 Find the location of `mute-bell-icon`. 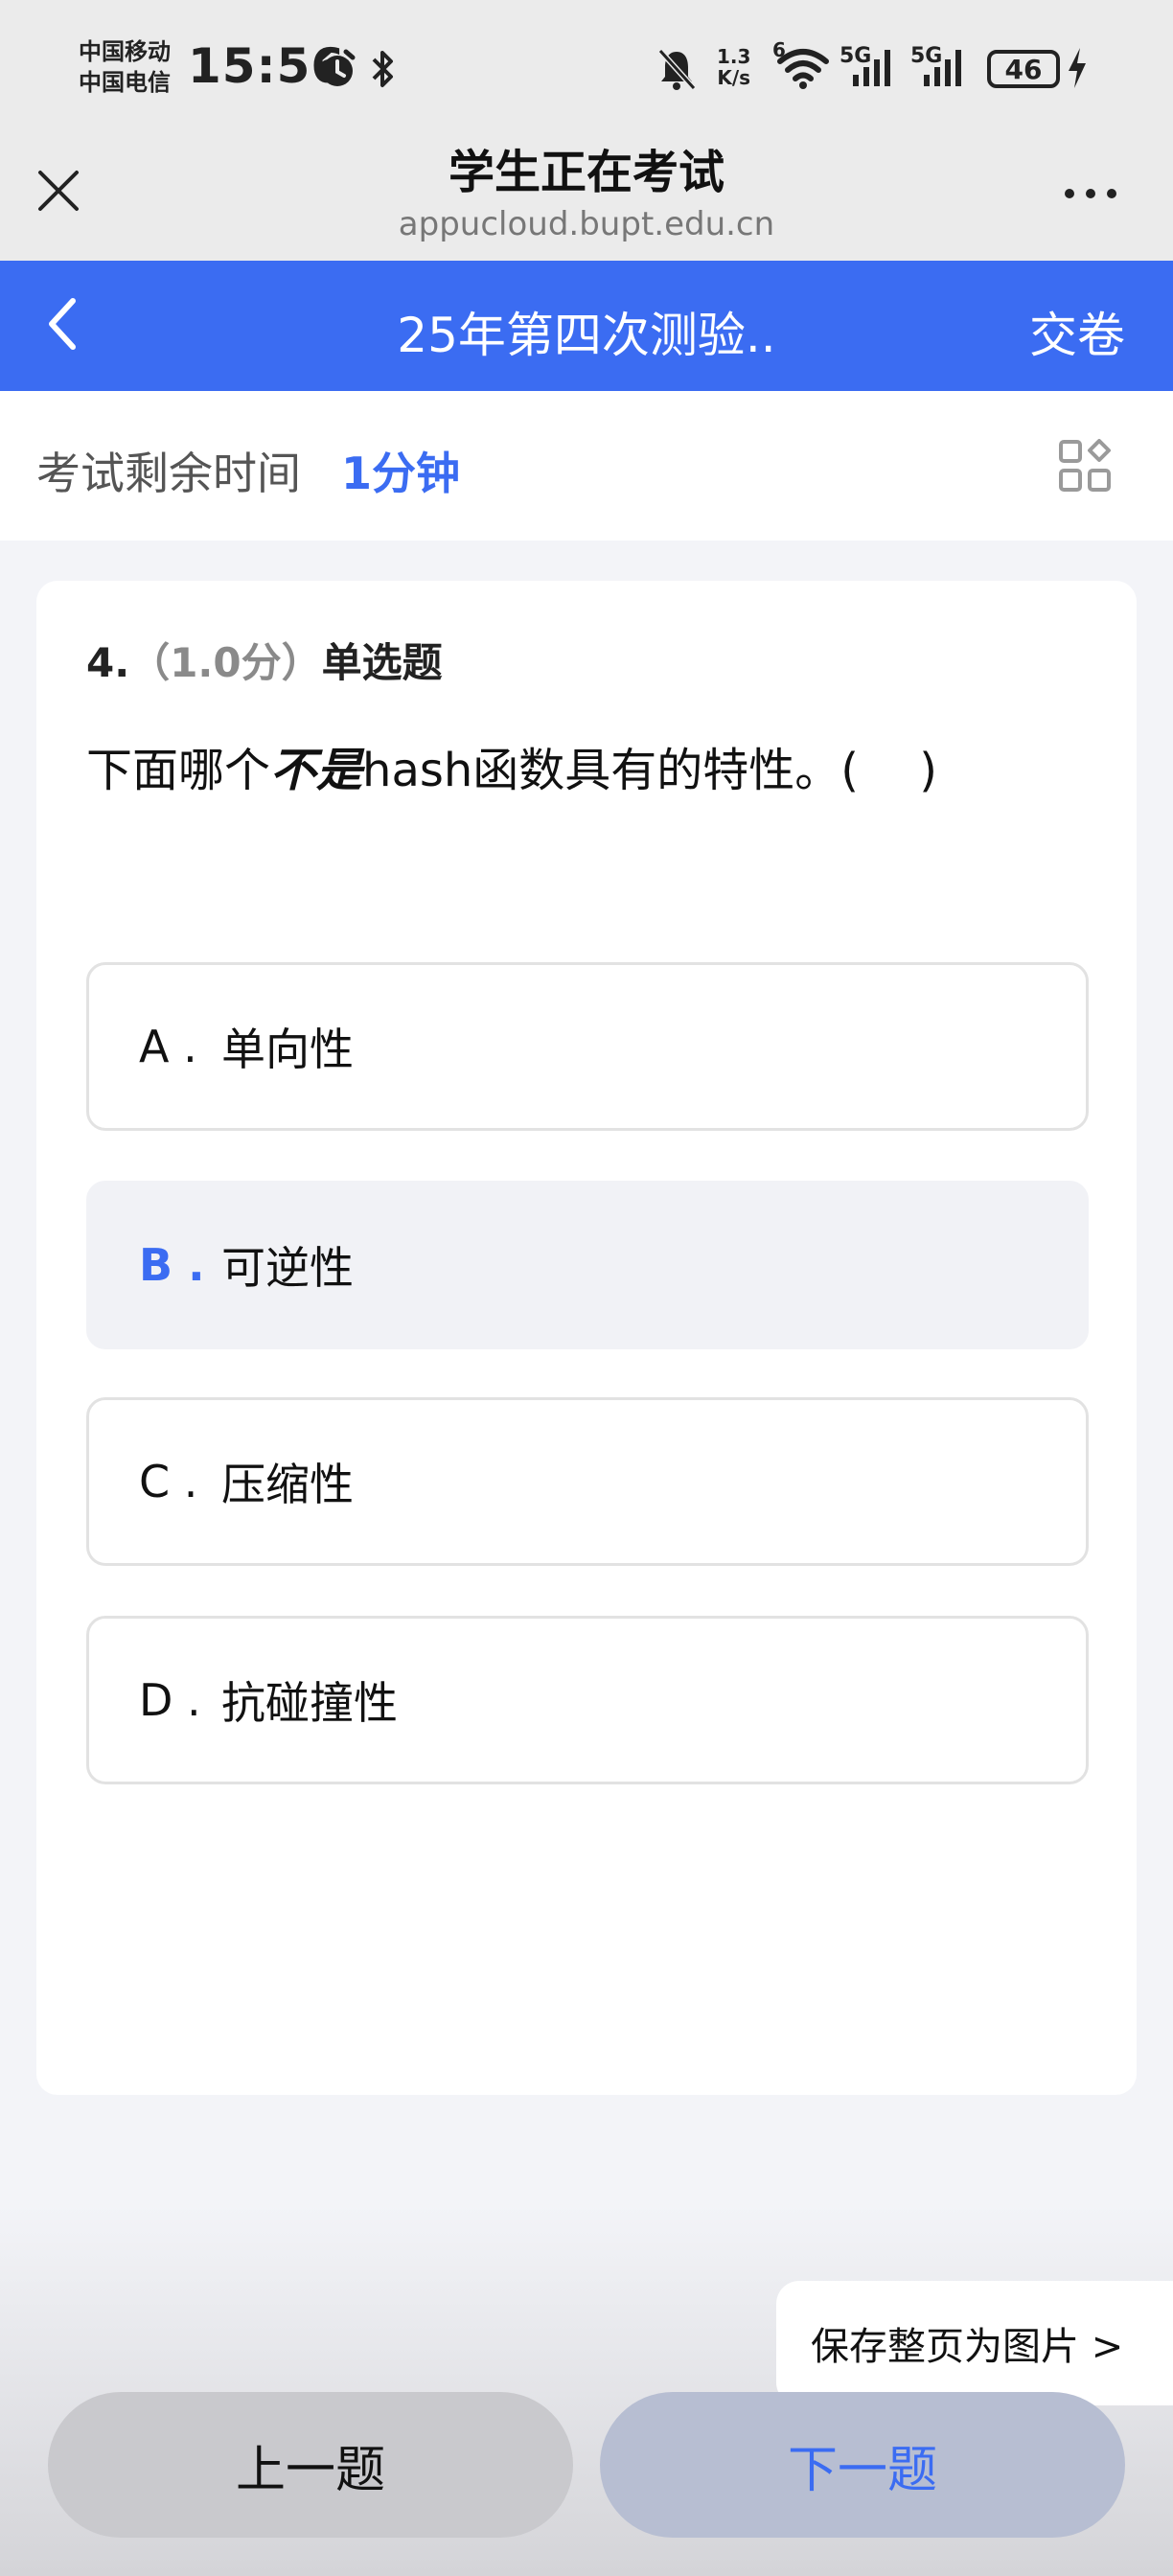

mute-bell-icon is located at coordinates (677, 69).